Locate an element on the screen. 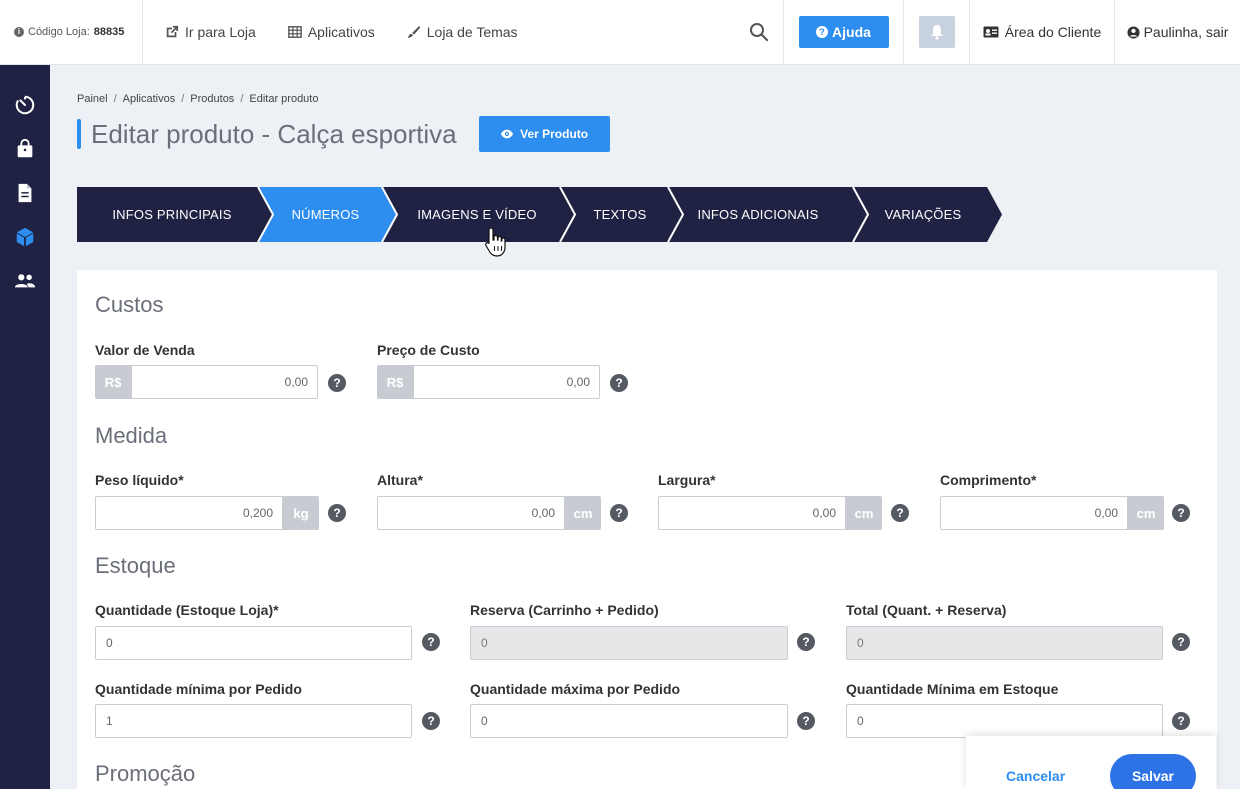  tab-variacoes: VARIAÇÕES is located at coordinates (923, 214).